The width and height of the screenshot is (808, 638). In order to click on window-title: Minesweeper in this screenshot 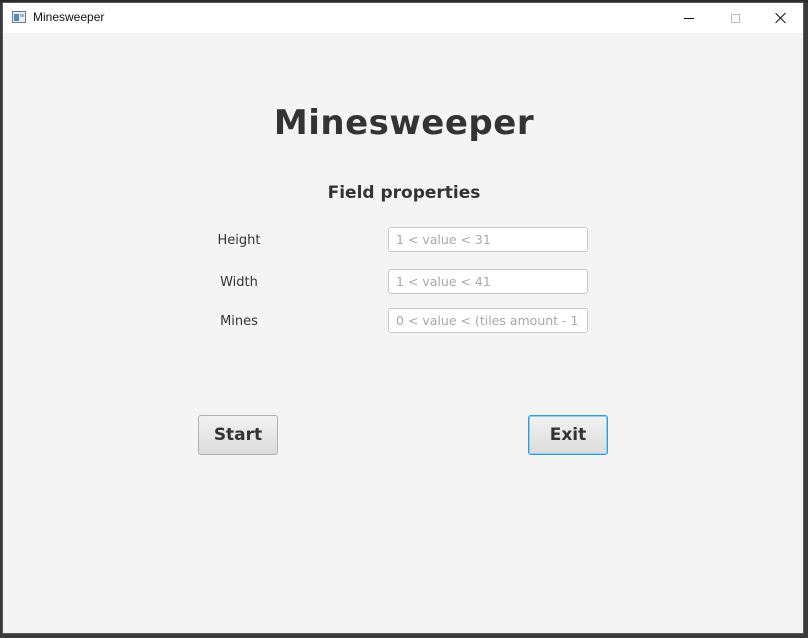, I will do `click(69, 17)`.